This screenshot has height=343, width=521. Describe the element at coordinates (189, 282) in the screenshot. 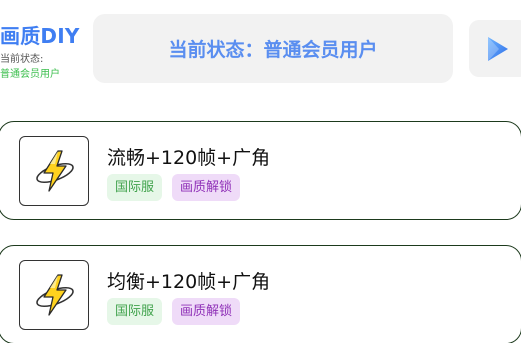

I see `preset-title: 均衡+120帧+广角` at that location.